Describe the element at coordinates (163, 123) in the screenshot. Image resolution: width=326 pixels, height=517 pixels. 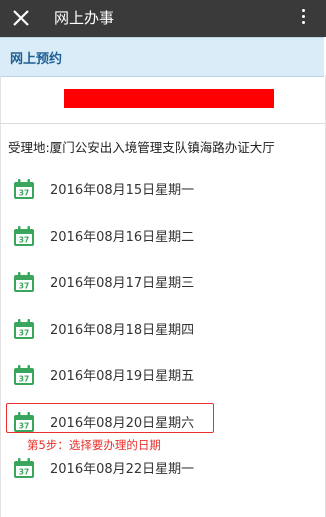
I see `divider` at that location.